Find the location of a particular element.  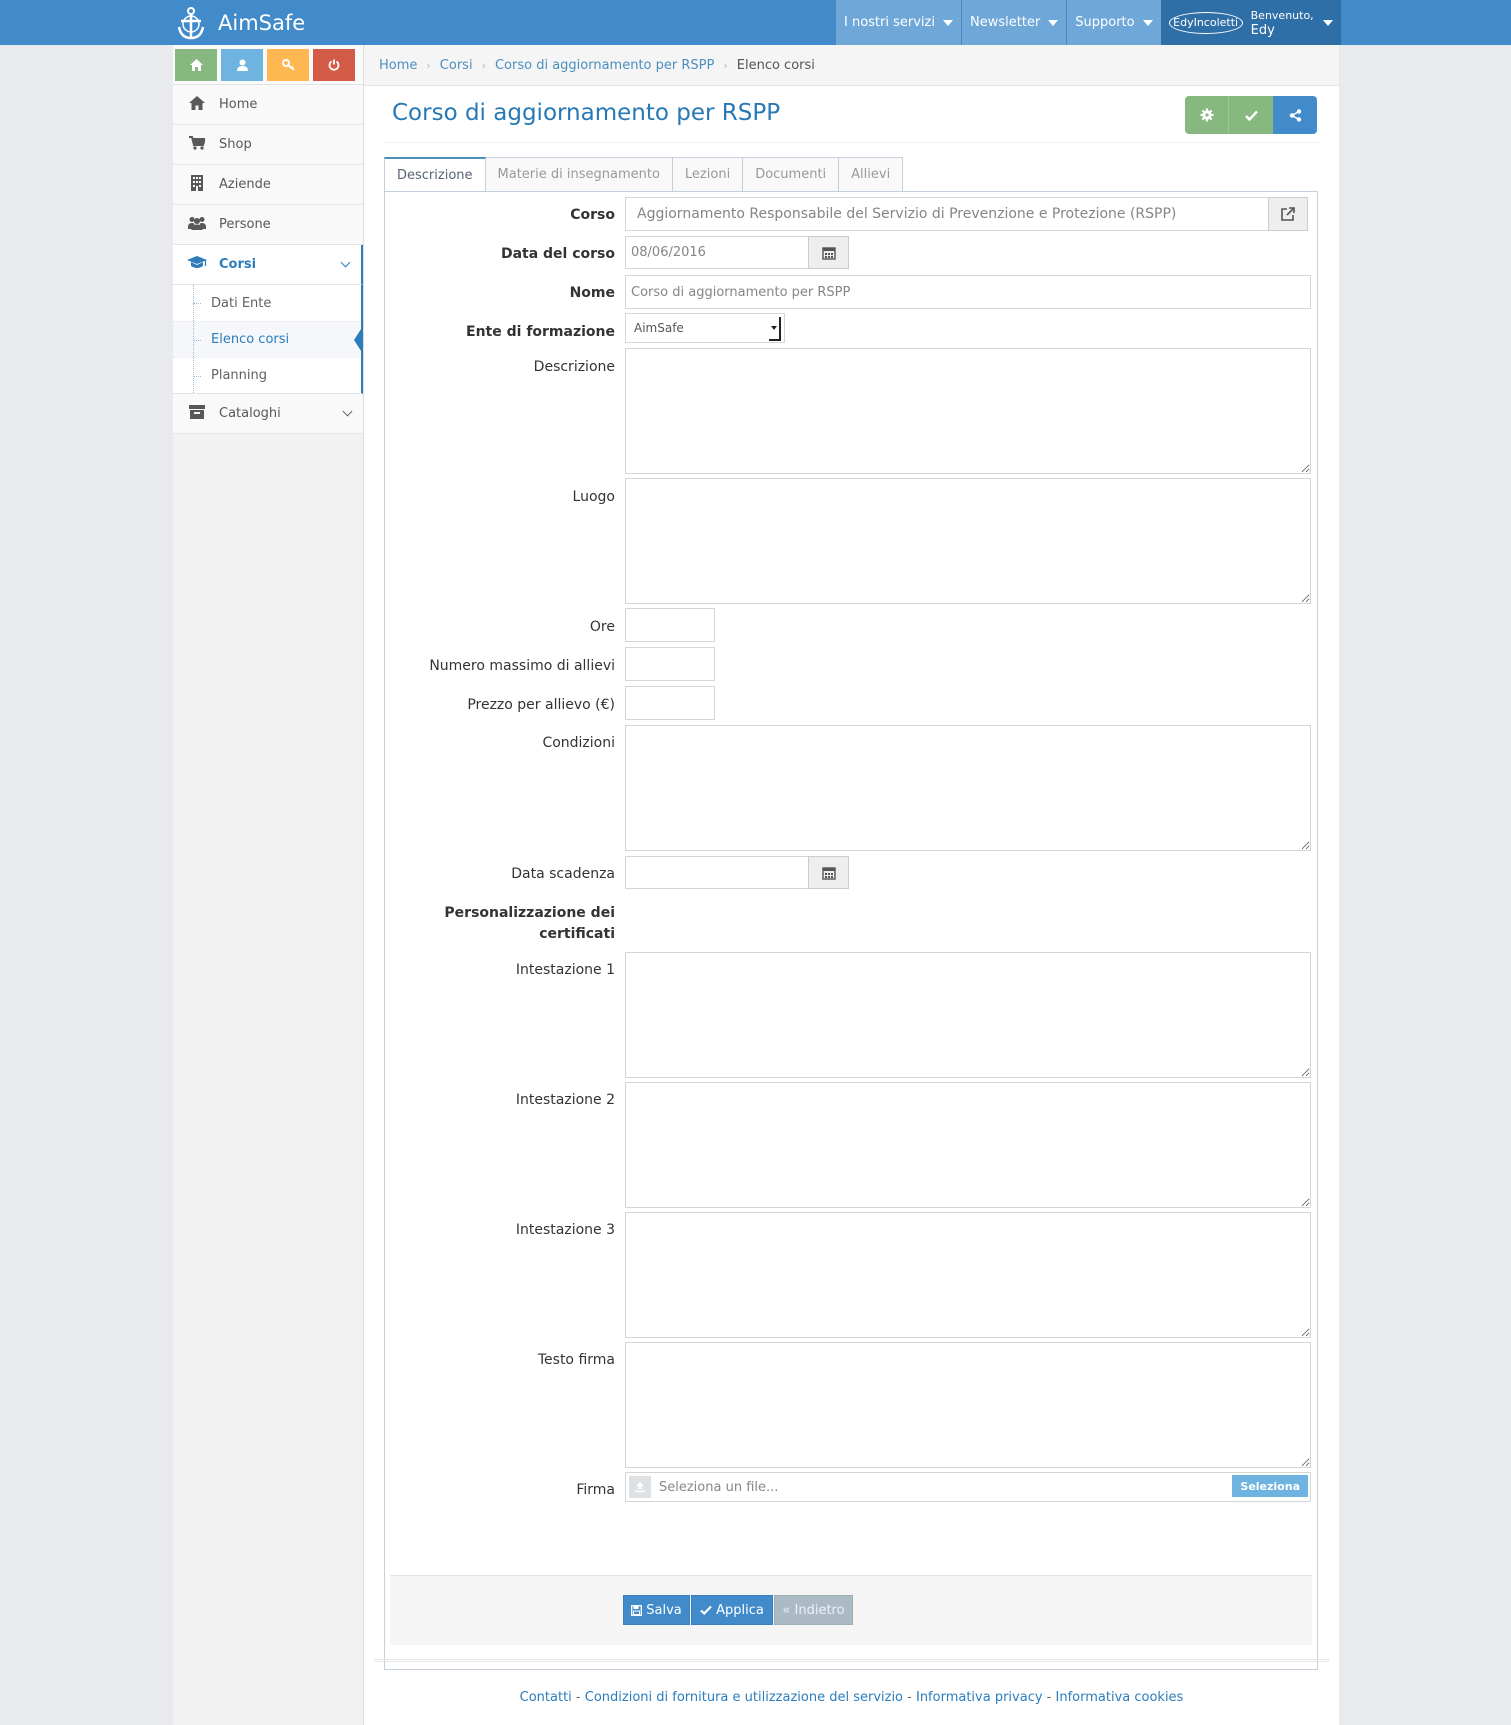

confirm-button is located at coordinates (1251, 115).